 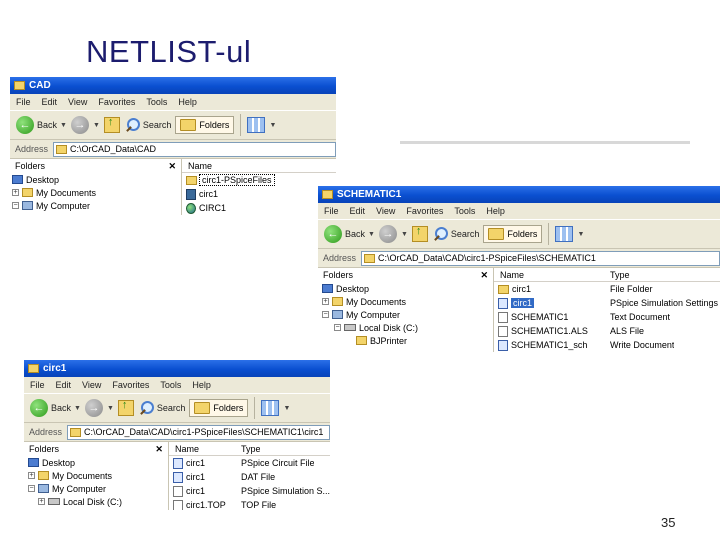 I want to click on list-item: circ1.TOP TOP File, so click(x=249, y=504).